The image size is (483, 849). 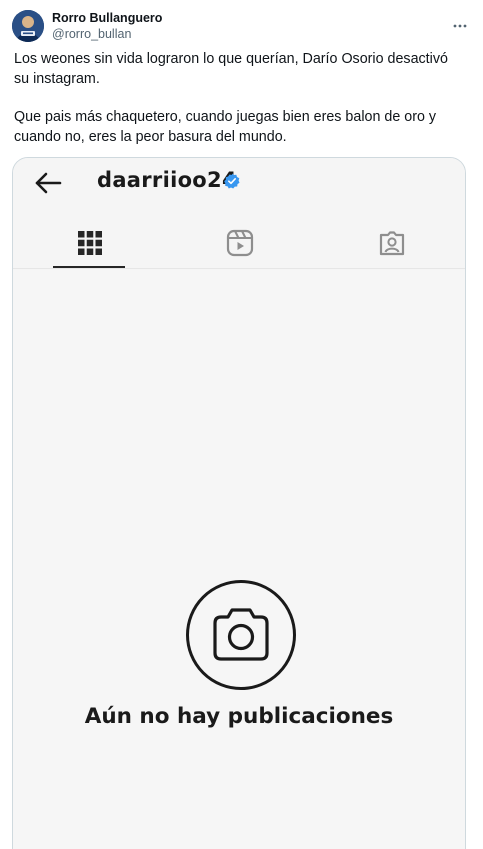 What do you see at coordinates (167, 180) in the screenshot?
I see `instagram-username: daarriioo24` at bounding box center [167, 180].